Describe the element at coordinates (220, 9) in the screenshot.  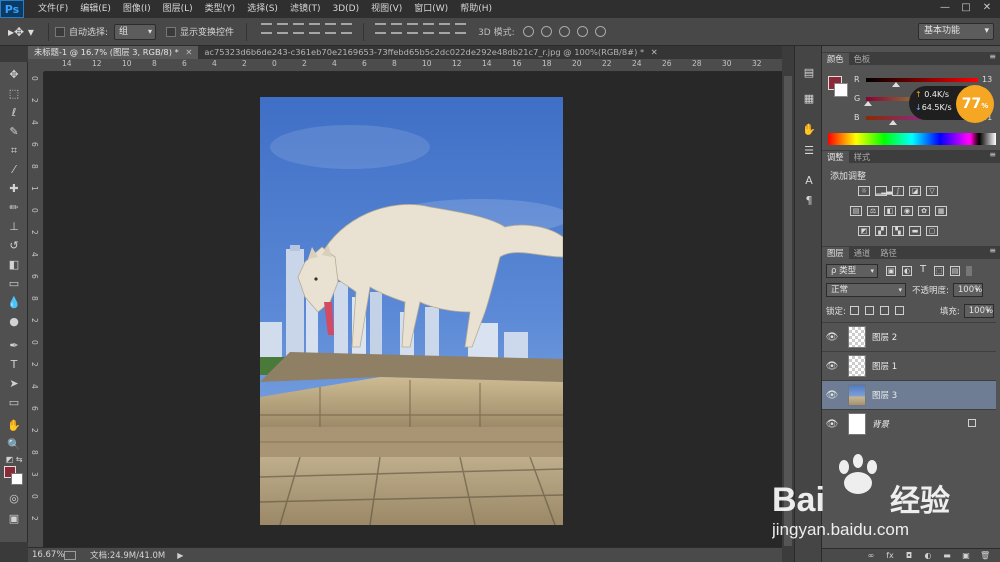
I see `menu-type: 类型(Y)` at that location.